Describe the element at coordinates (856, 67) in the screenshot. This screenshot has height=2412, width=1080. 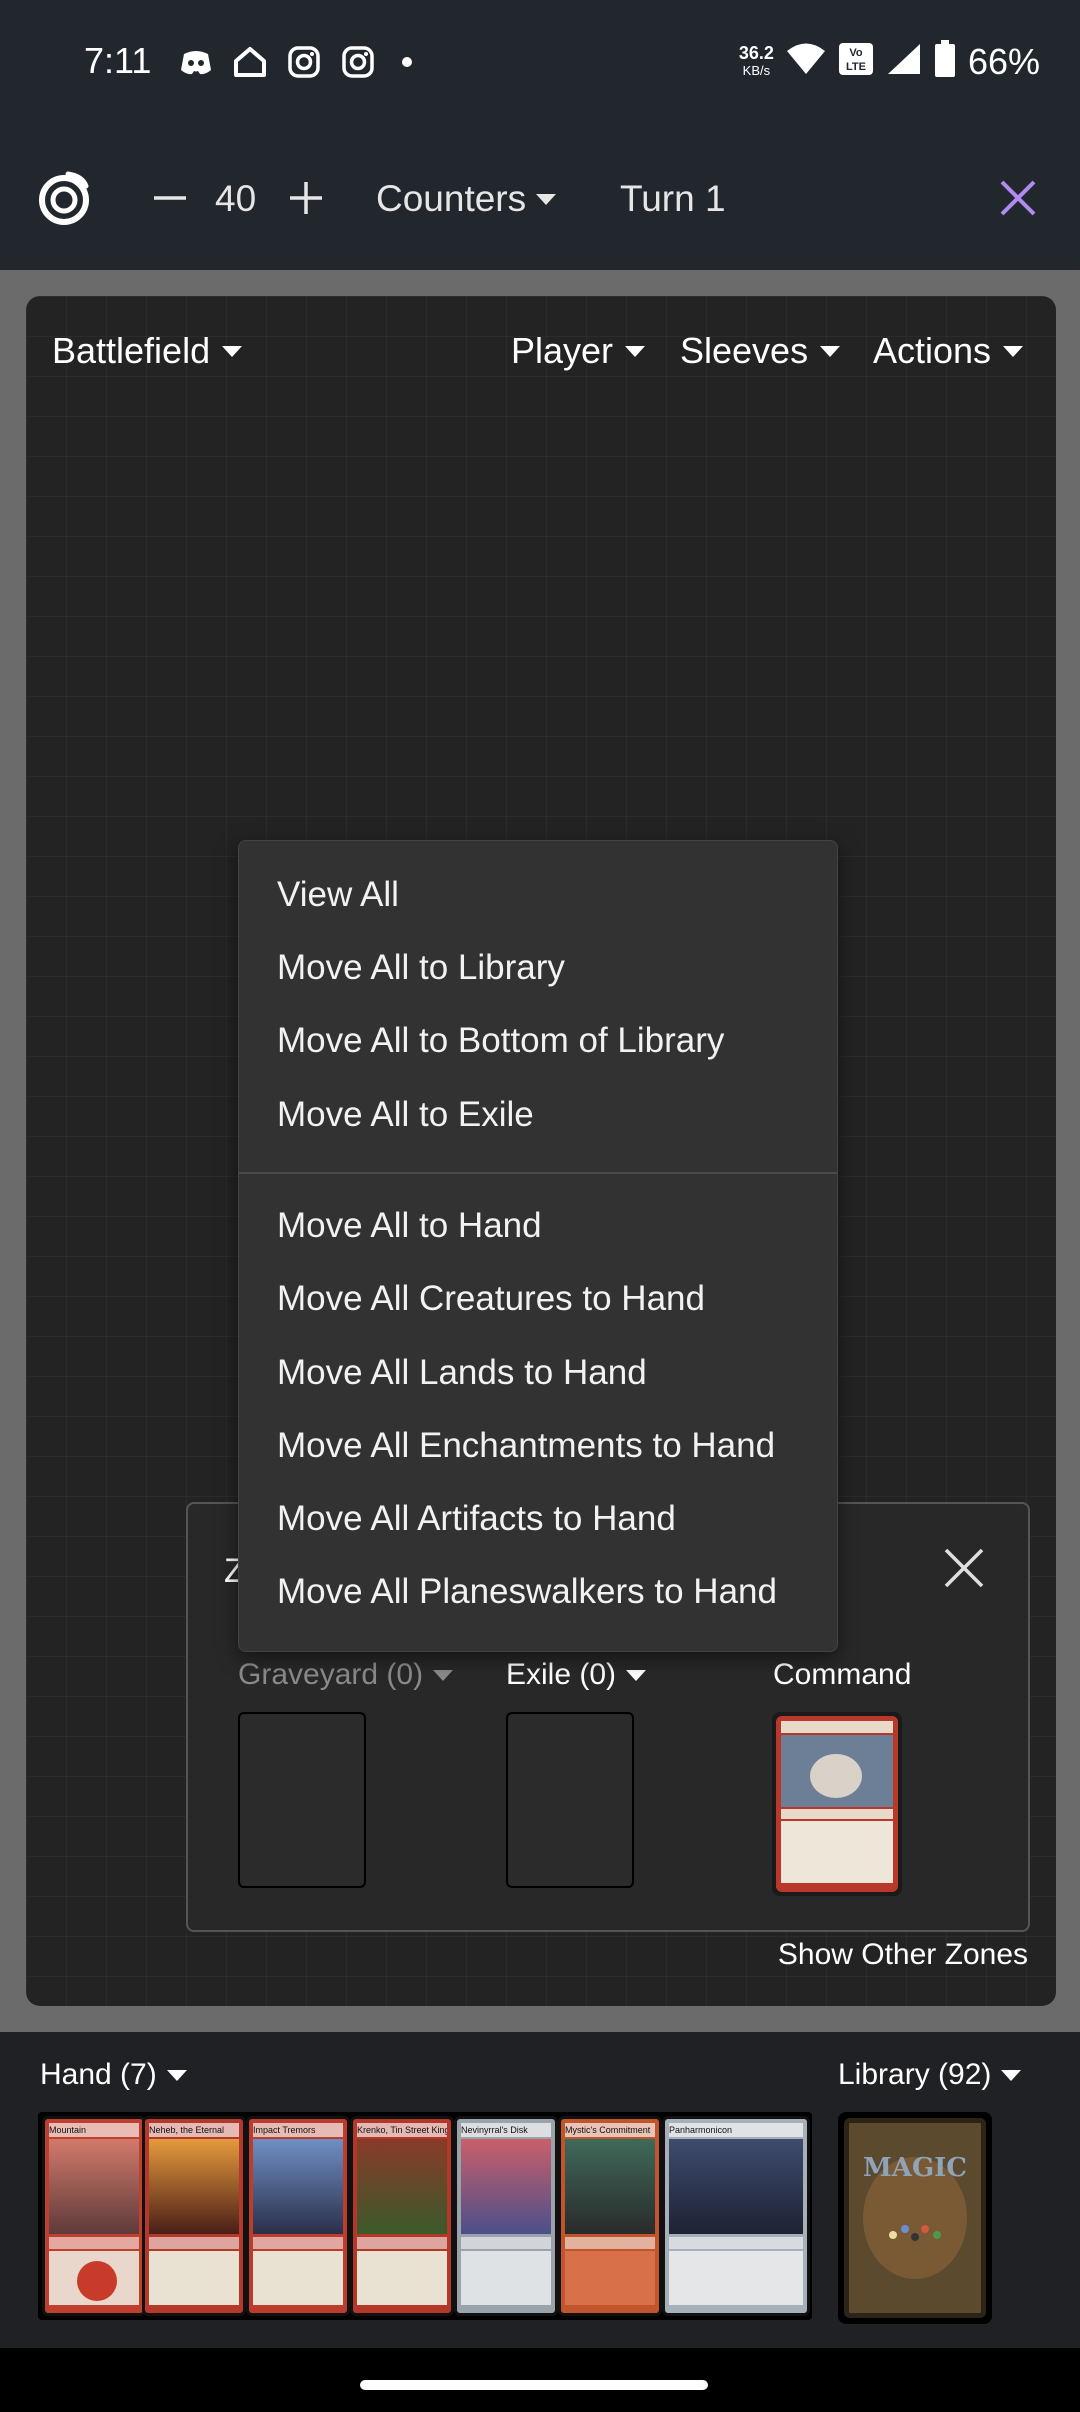
I see `svg-text: LTE` at that location.